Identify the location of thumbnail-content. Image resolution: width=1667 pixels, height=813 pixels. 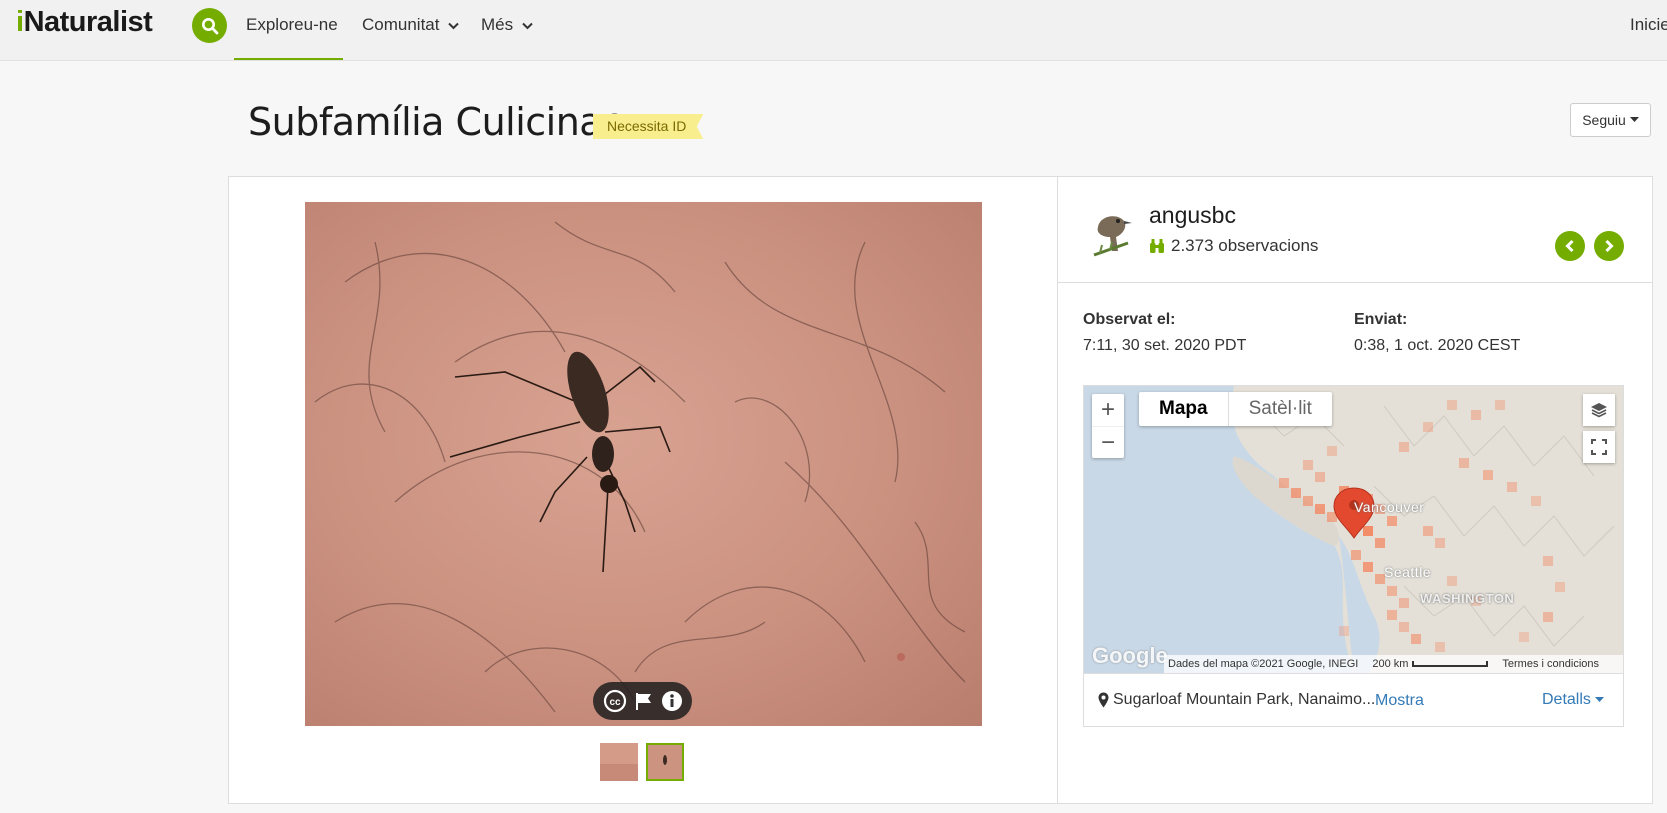
(665, 760).